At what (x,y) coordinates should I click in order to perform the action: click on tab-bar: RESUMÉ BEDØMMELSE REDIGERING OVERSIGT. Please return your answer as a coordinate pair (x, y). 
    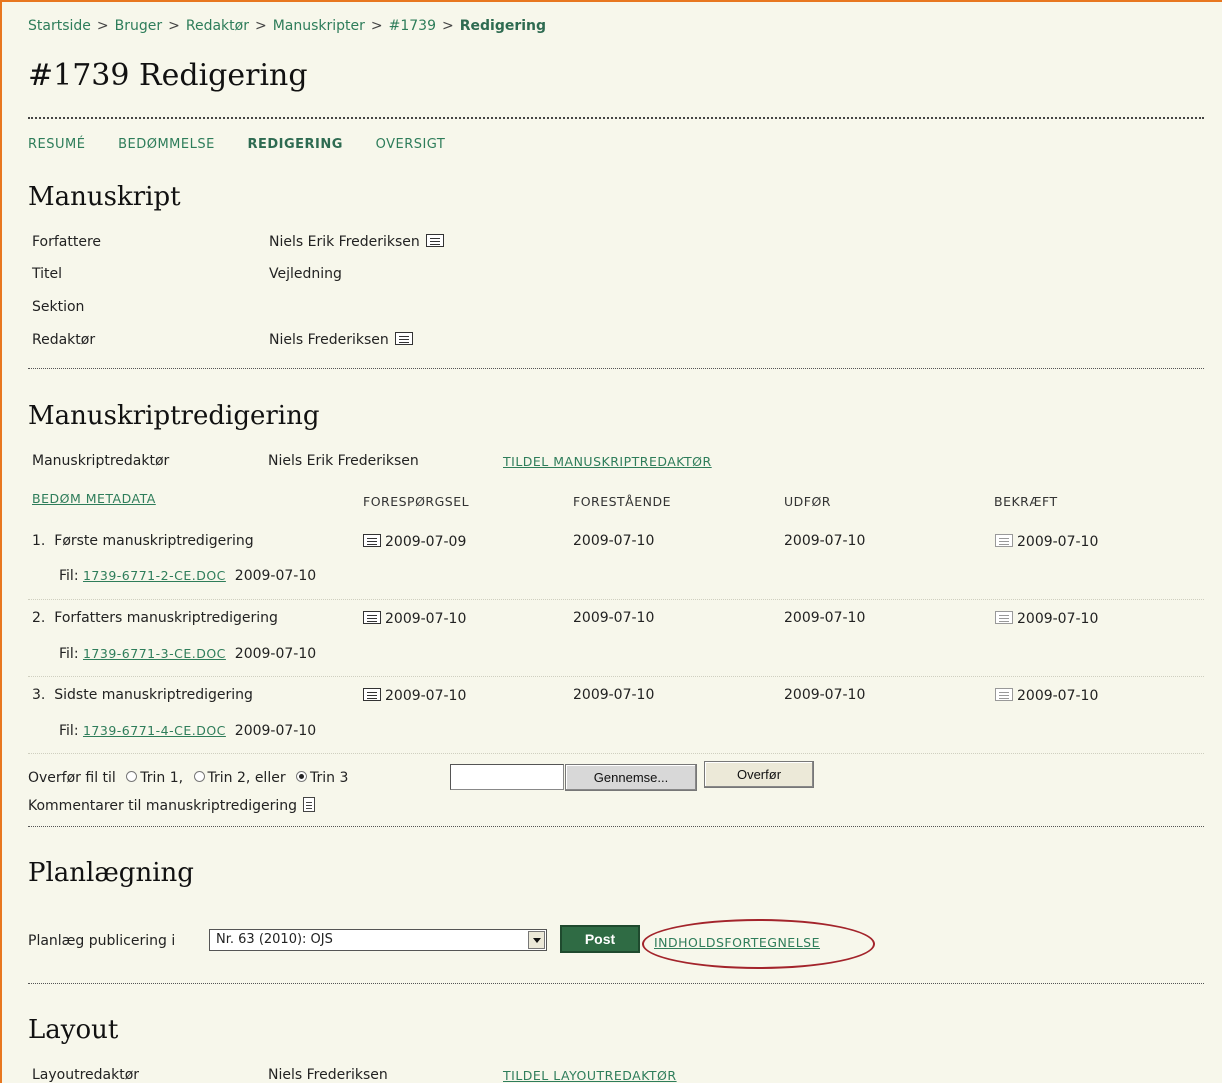
    Looking at the image, I should click on (250, 144).